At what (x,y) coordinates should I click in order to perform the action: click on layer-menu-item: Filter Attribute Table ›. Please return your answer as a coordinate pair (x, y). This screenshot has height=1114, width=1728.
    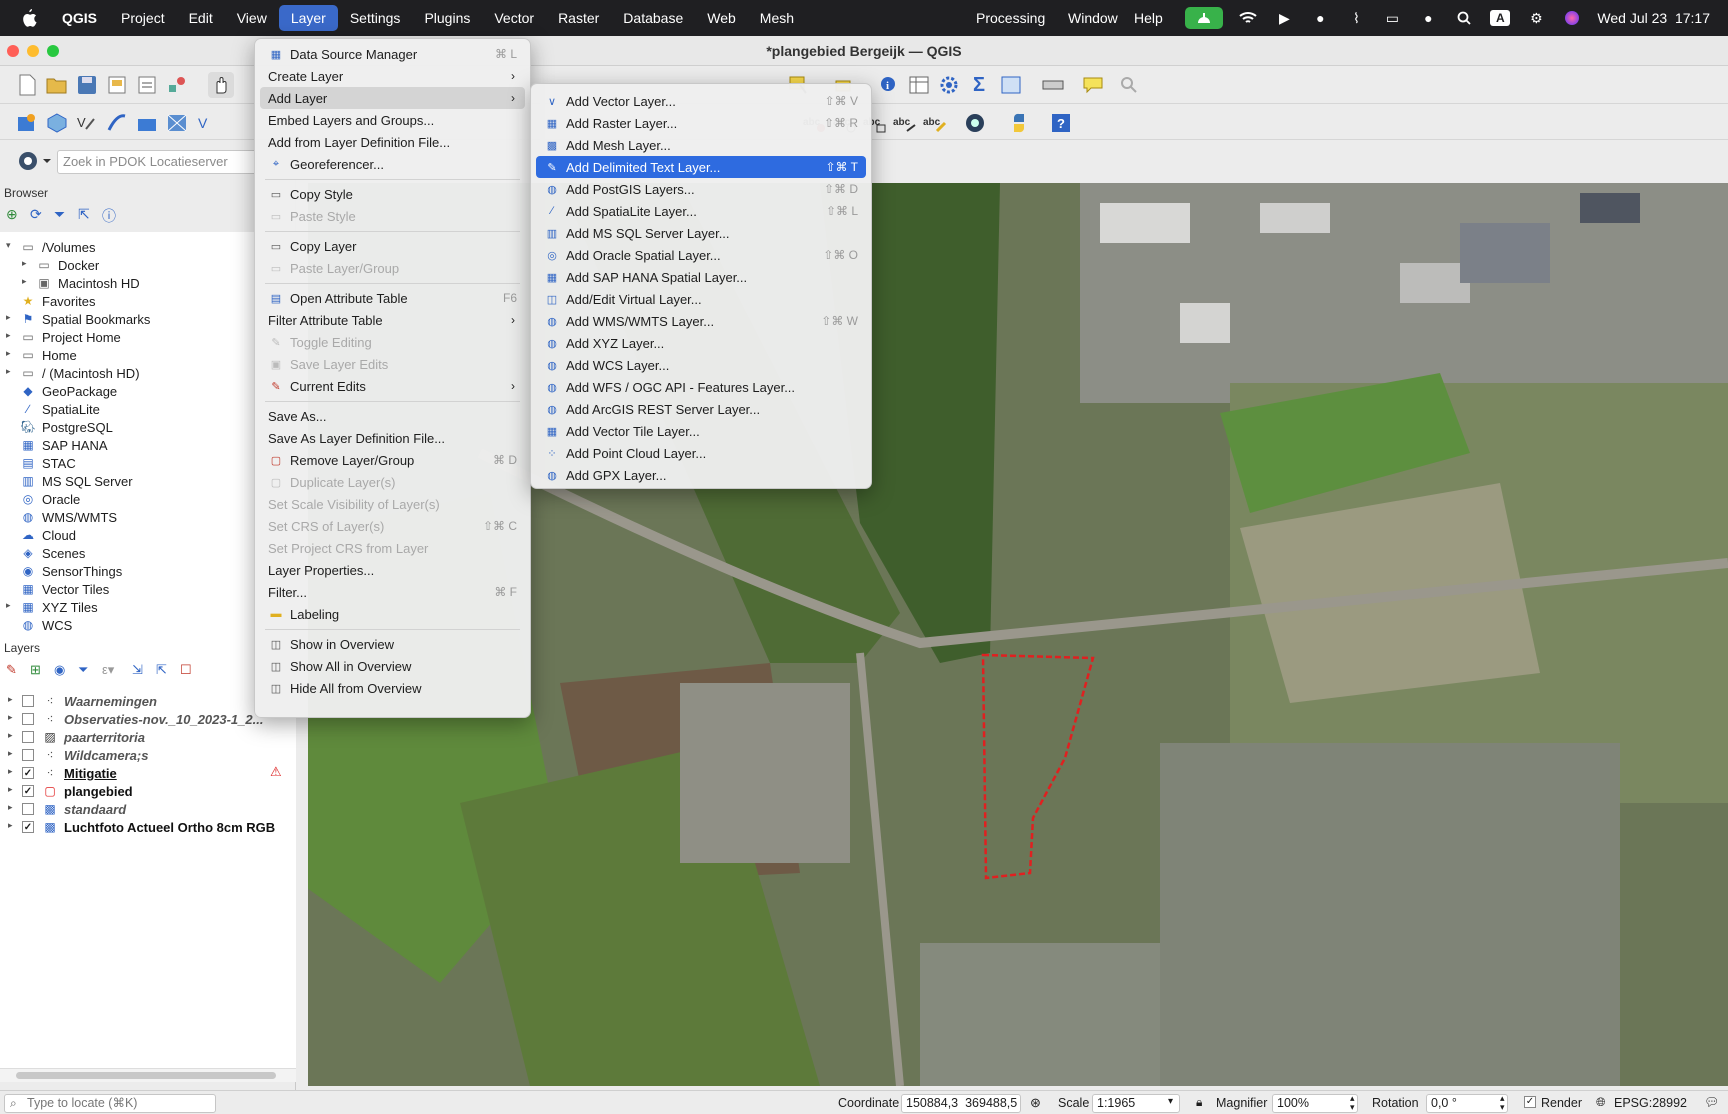
    Looking at the image, I should click on (392, 320).